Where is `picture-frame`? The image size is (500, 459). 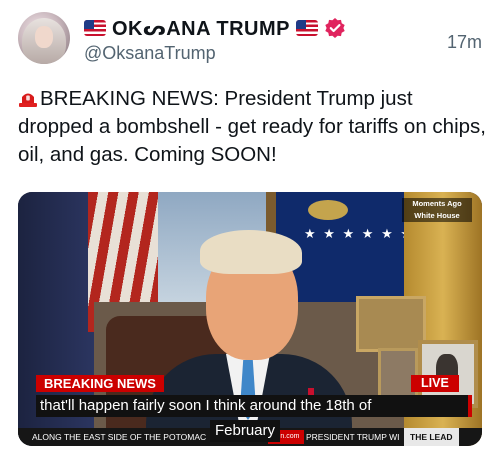
picture-frame is located at coordinates (391, 324).